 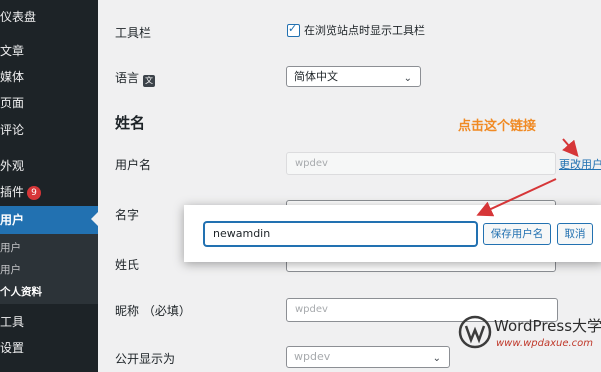 I want to click on menu-label: 用户, so click(x=12, y=220).